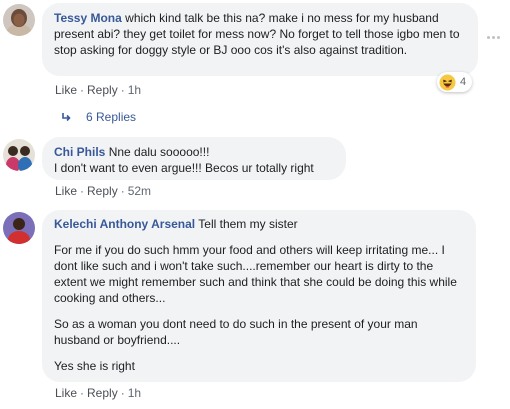 This screenshot has height=409, width=510. I want to click on reaction-count-badge: 4, so click(455, 82).